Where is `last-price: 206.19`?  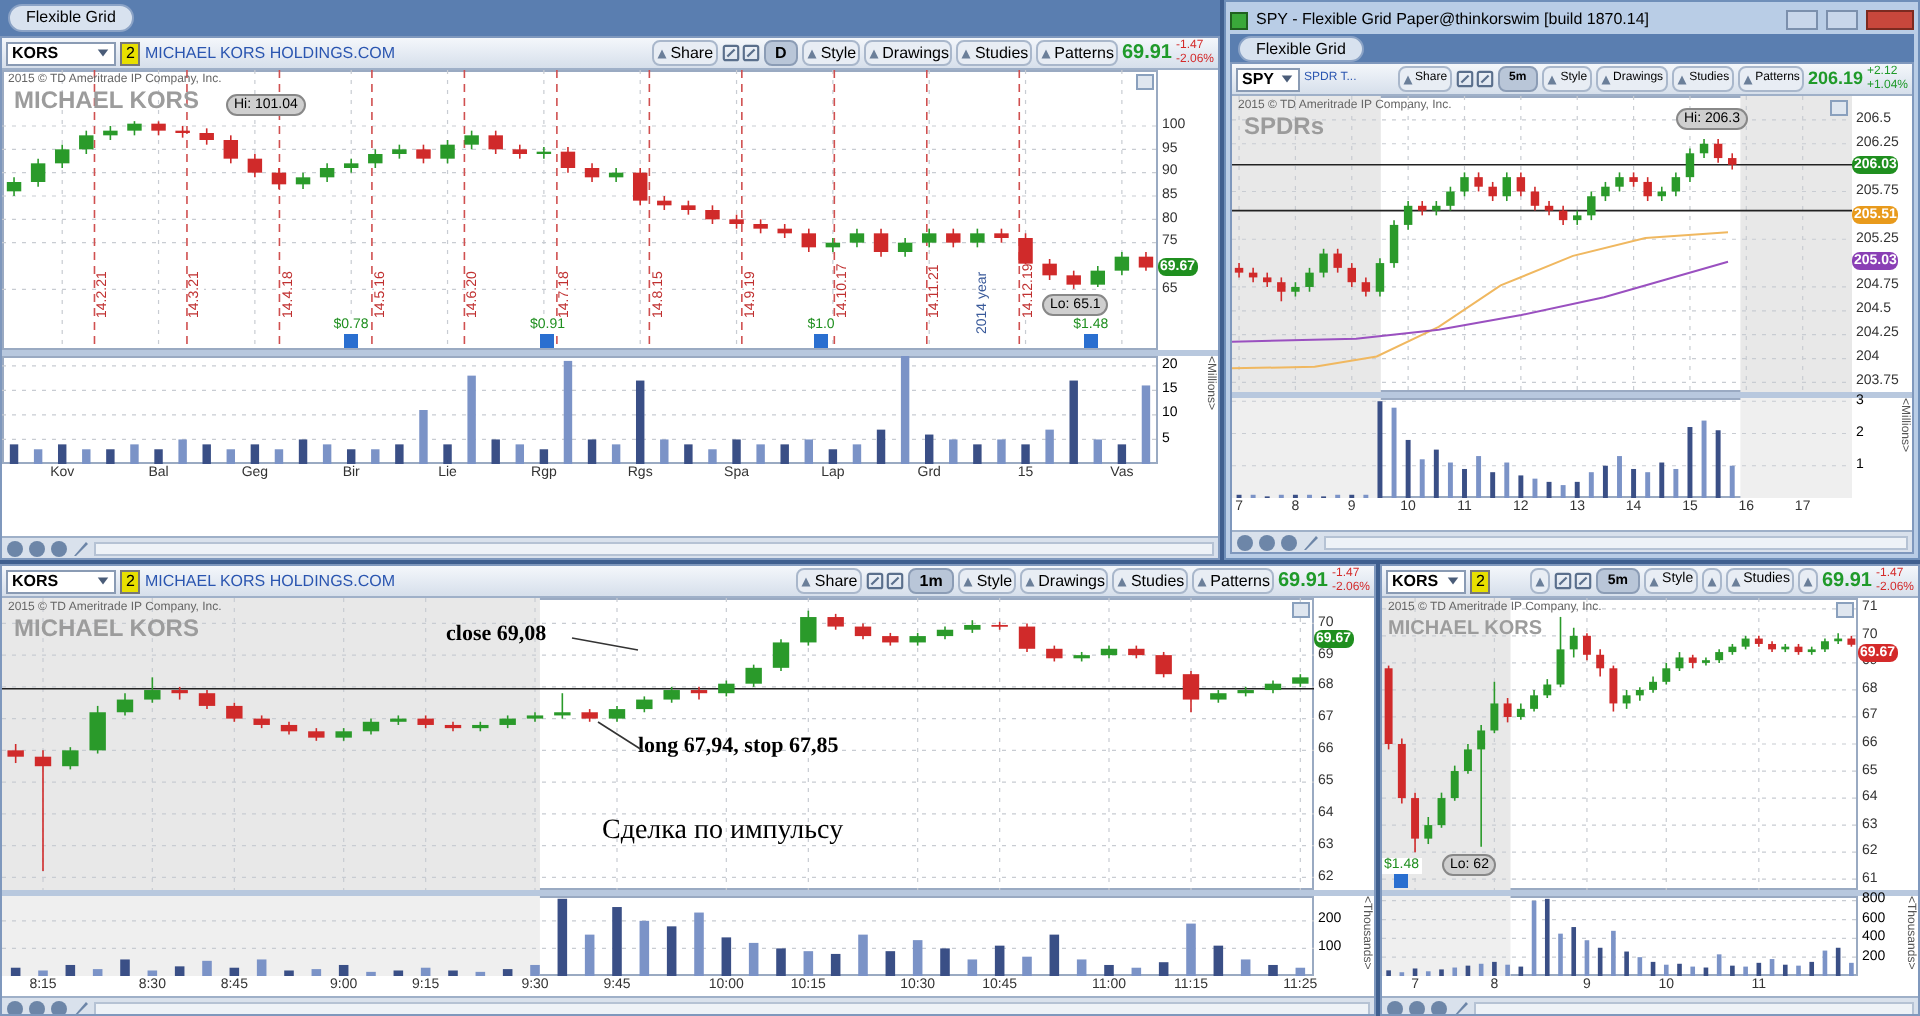
last-price: 206.19 is located at coordinates (1835, 78).